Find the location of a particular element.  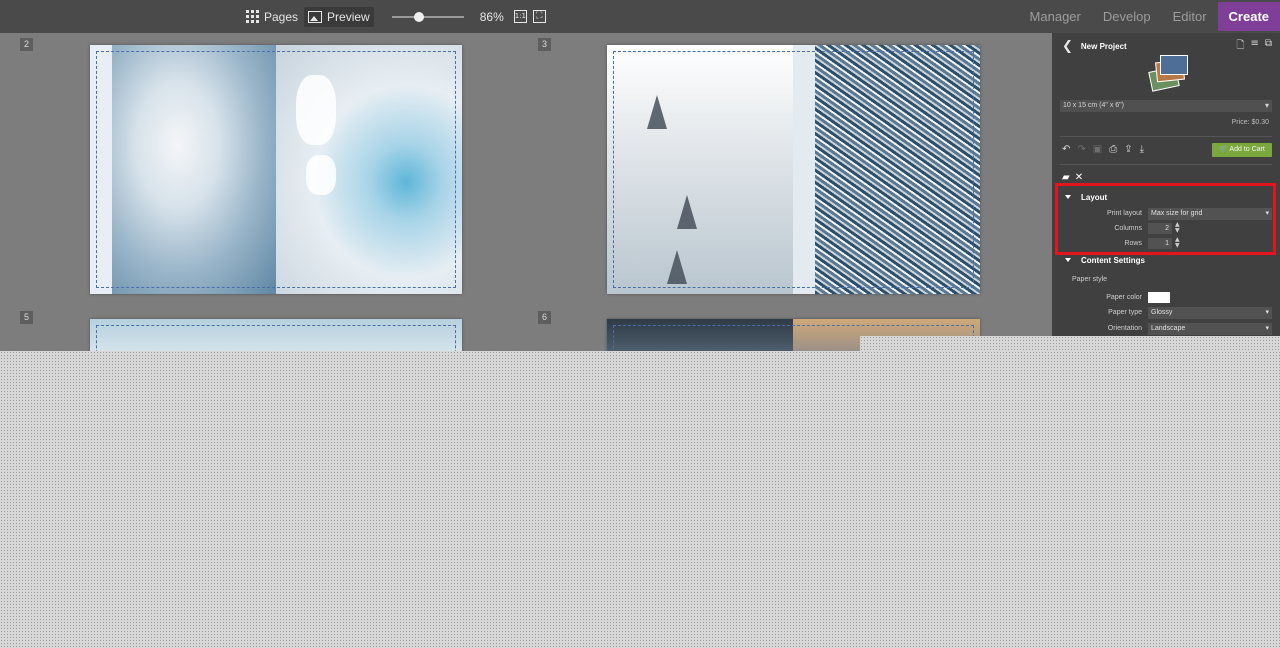

paper-style-label: Paper style is located at coordinates (1090, 279).